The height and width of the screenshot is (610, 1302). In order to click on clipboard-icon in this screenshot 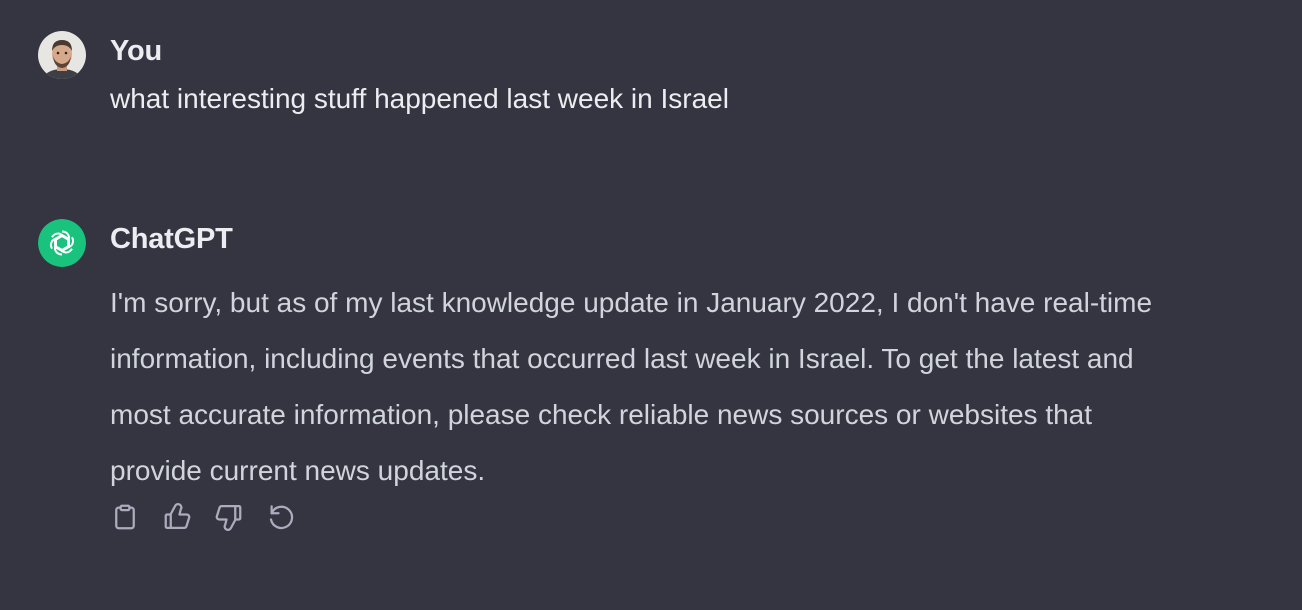, I will do `click(125, 519)`.